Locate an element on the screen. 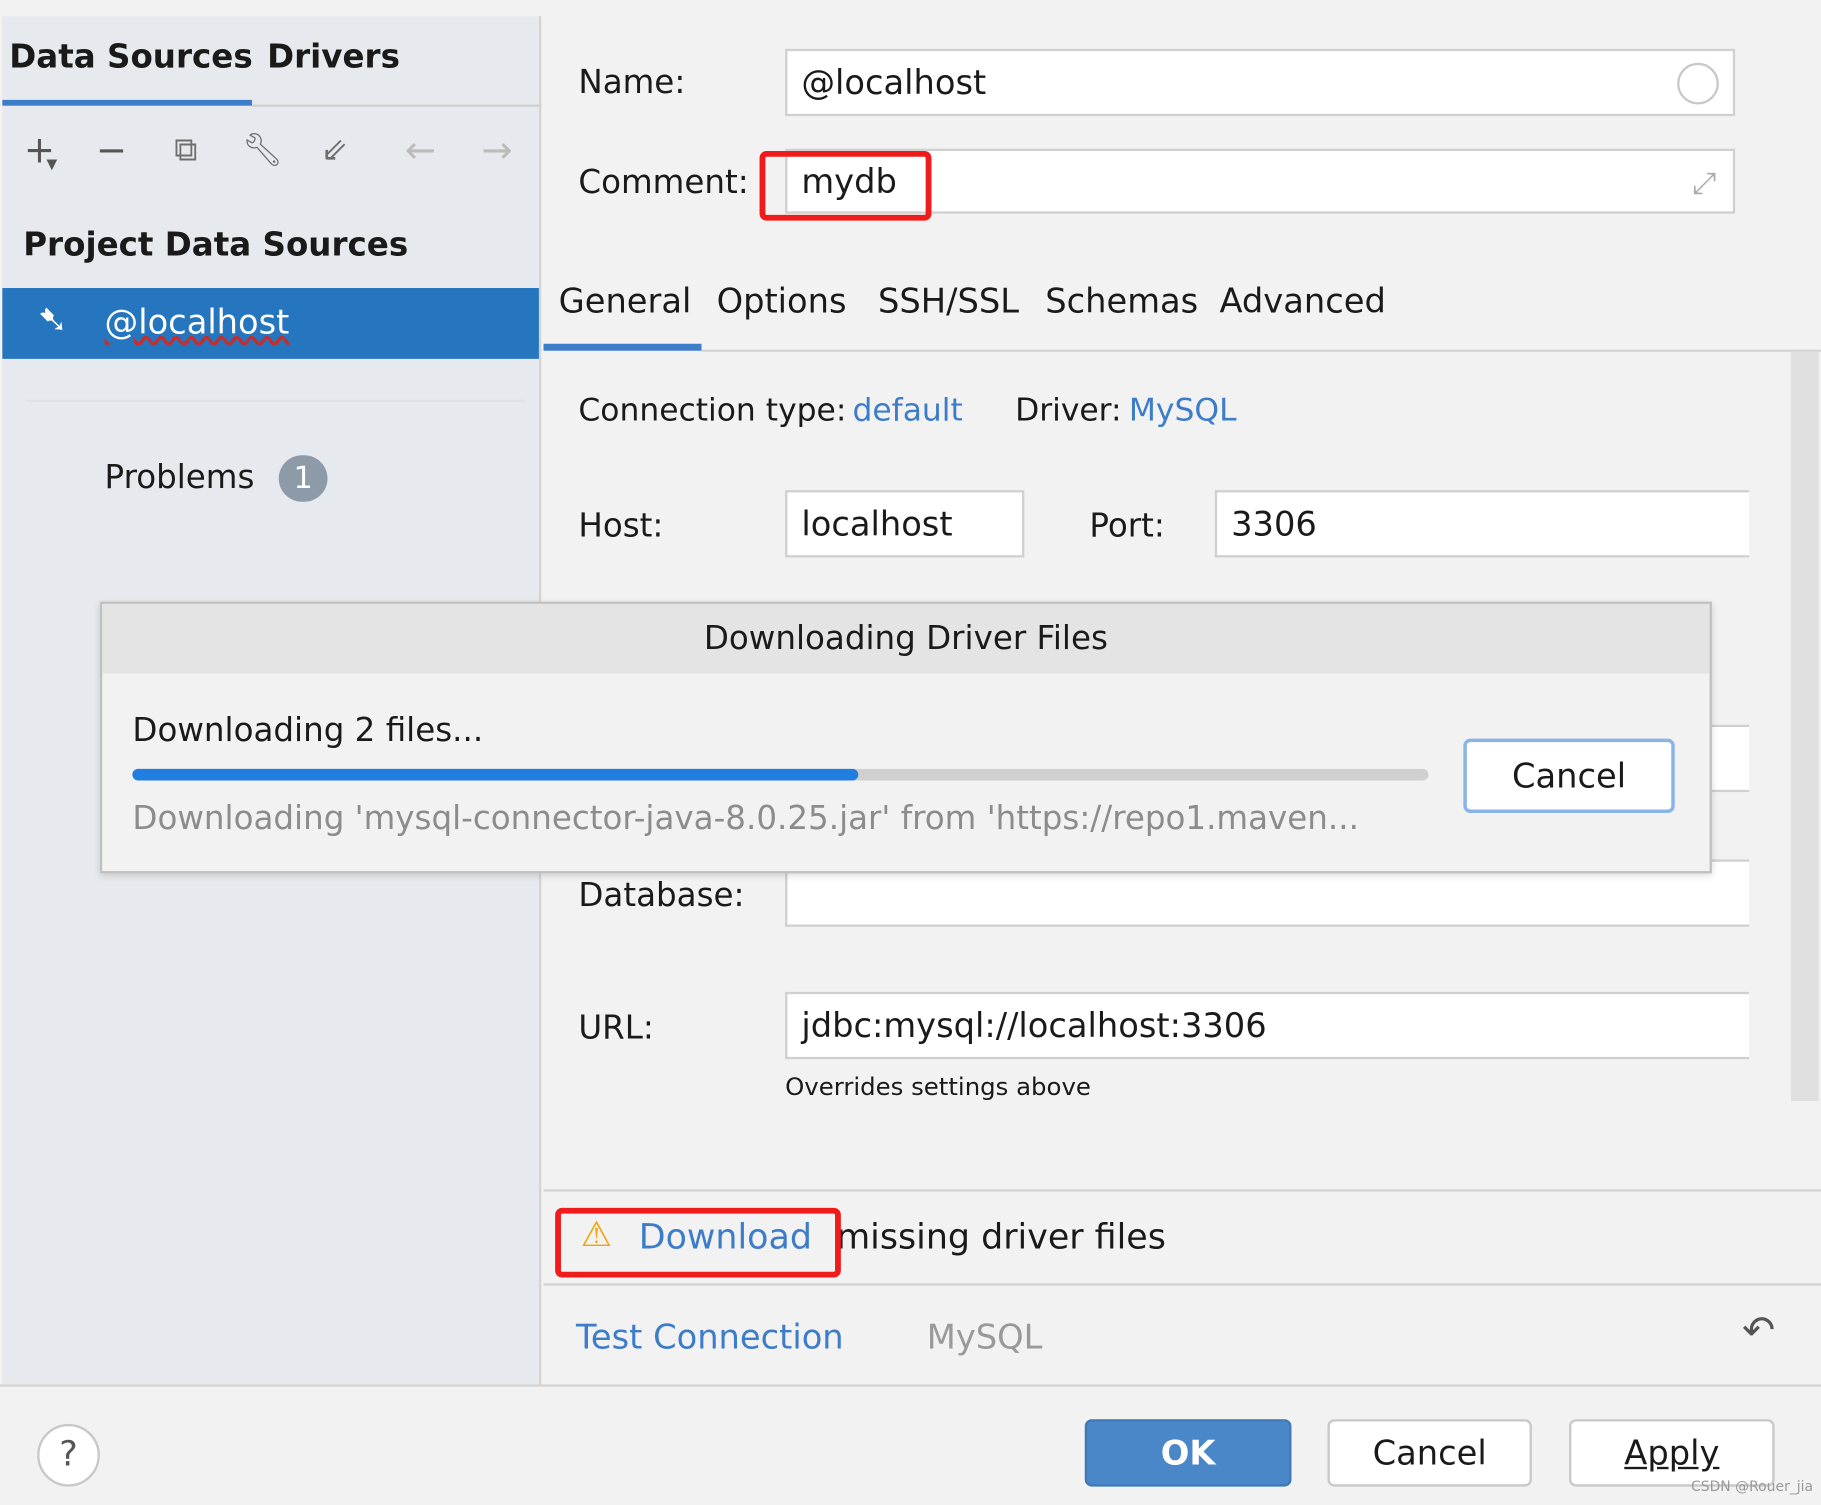 The width and height of the screenshot is (1821, 1505). expand-icon: ⤢ is located at coordinates (1704, 183).